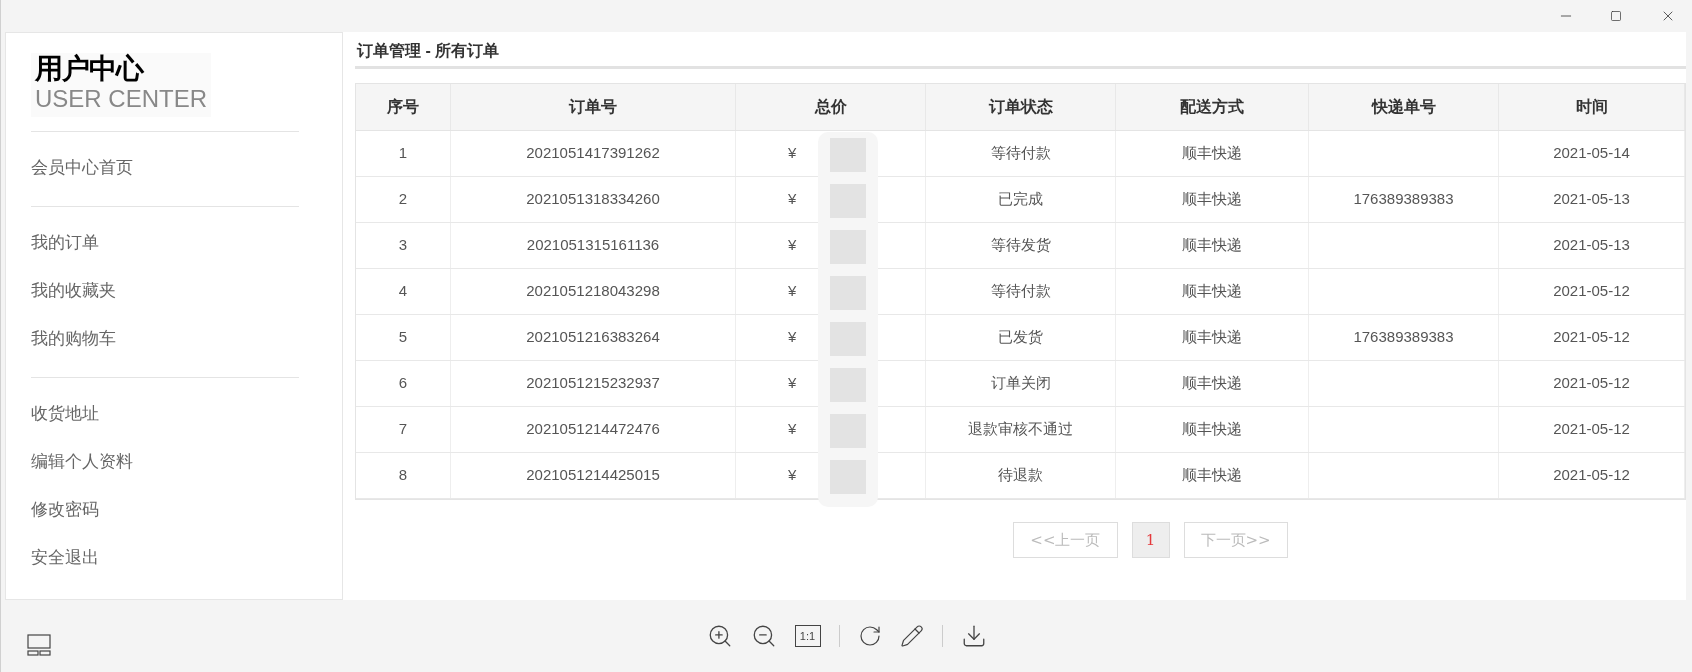  I want to click on table-cell-text: 7, so click(403, 429).